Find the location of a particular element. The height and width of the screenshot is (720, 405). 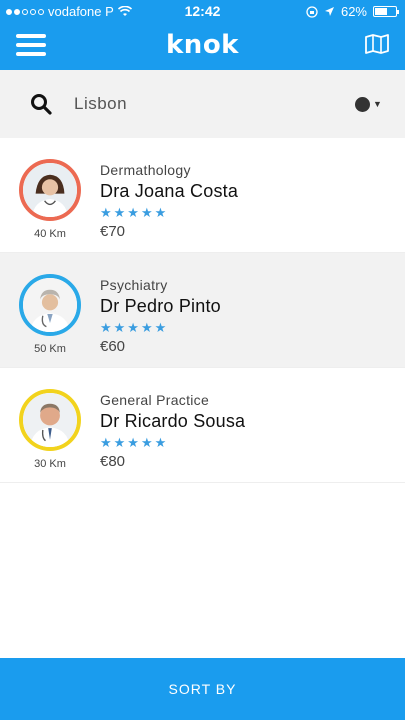

specialty-label: General Practice is located at coordinates (155, 400).